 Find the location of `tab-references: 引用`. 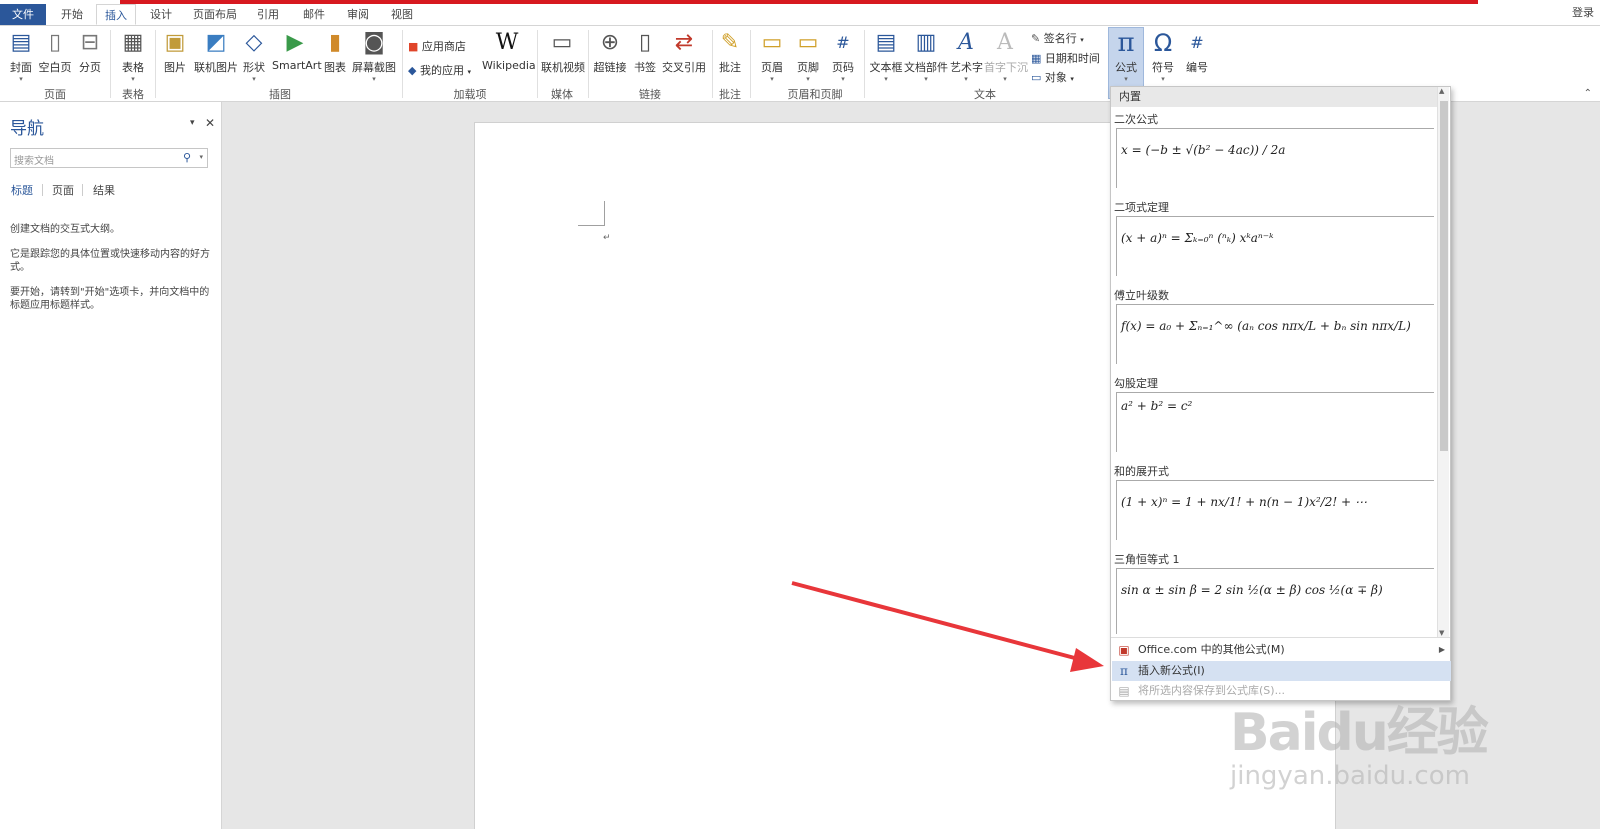

tab-references: 引用 is located at coordinates (268, 14).